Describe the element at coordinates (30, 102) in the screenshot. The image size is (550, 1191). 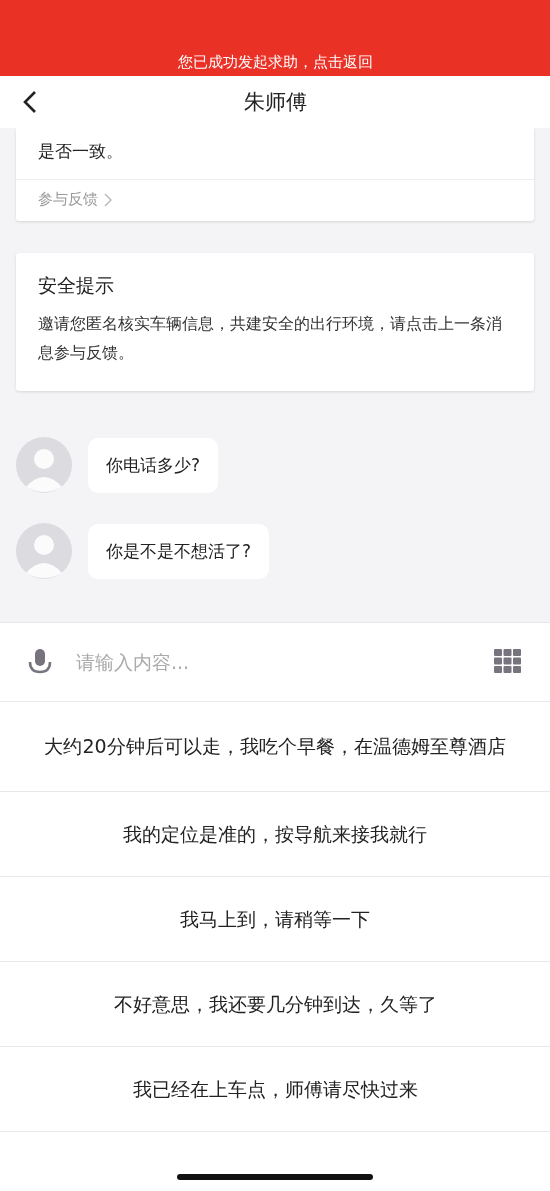
I see `back-icon` at that location.